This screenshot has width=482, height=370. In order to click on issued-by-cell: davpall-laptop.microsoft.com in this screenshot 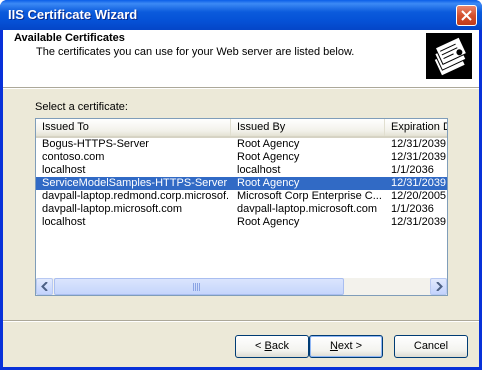, I will do `click(307, 209)`.